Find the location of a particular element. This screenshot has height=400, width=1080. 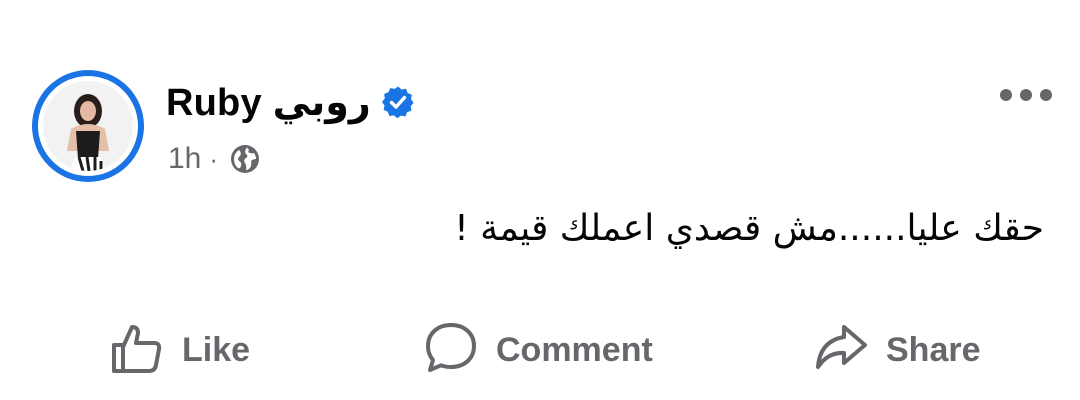

globe-icon is located at coordinates (245, 159).